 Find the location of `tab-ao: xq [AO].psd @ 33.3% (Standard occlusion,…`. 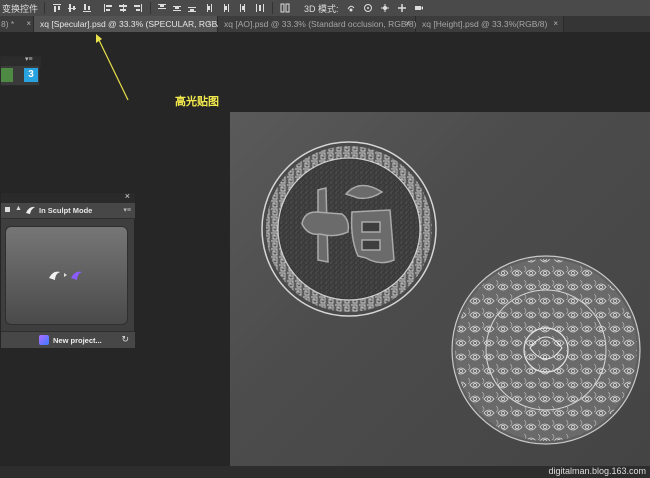

tab-ao: xq [AO].psd @ 33.3% (Standard occlusion,… is located at coordinates (320, 24).